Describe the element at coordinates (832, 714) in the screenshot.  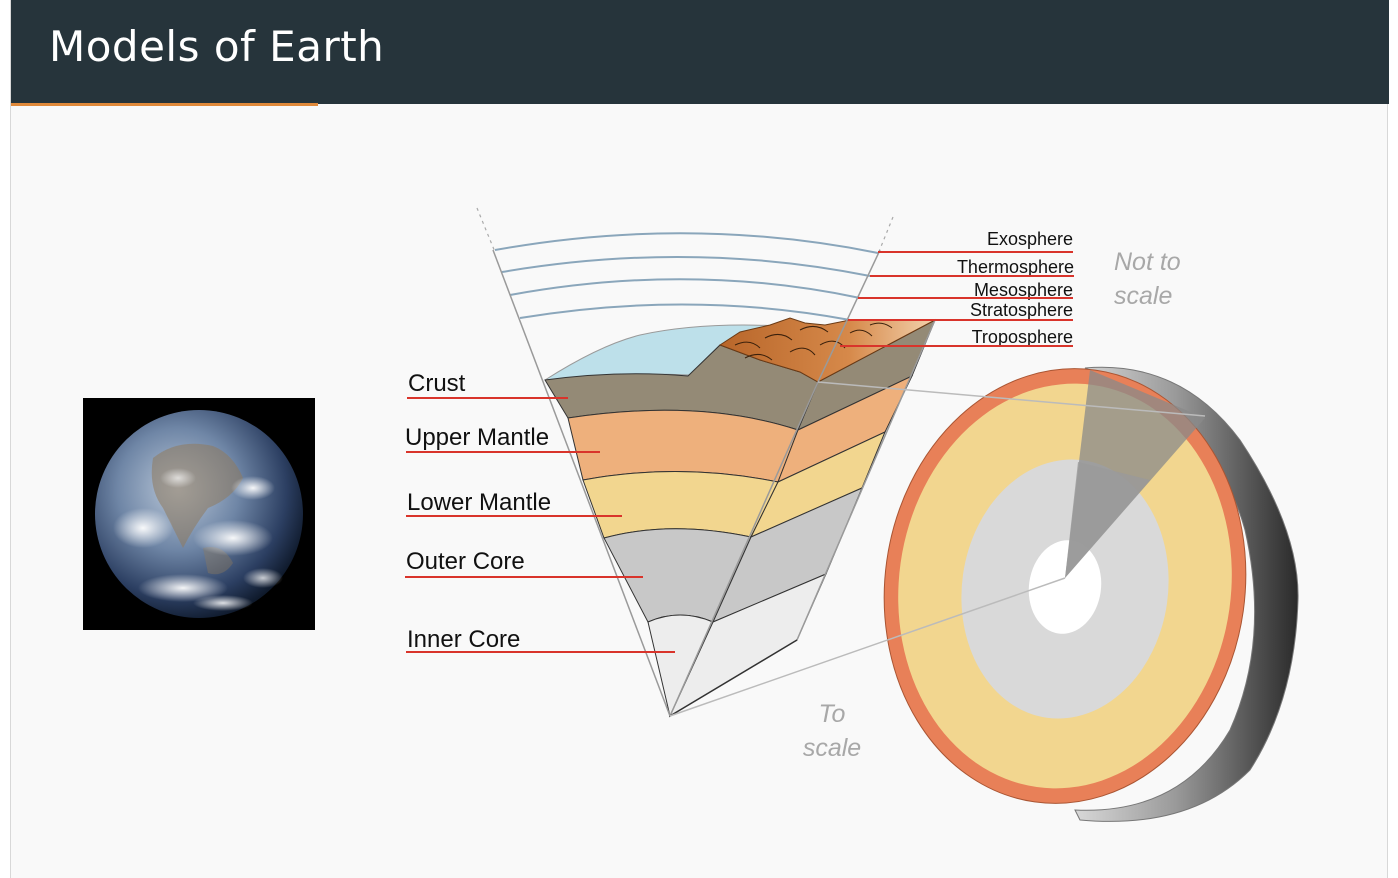
I see `note-to-scale-1: To` at that location.